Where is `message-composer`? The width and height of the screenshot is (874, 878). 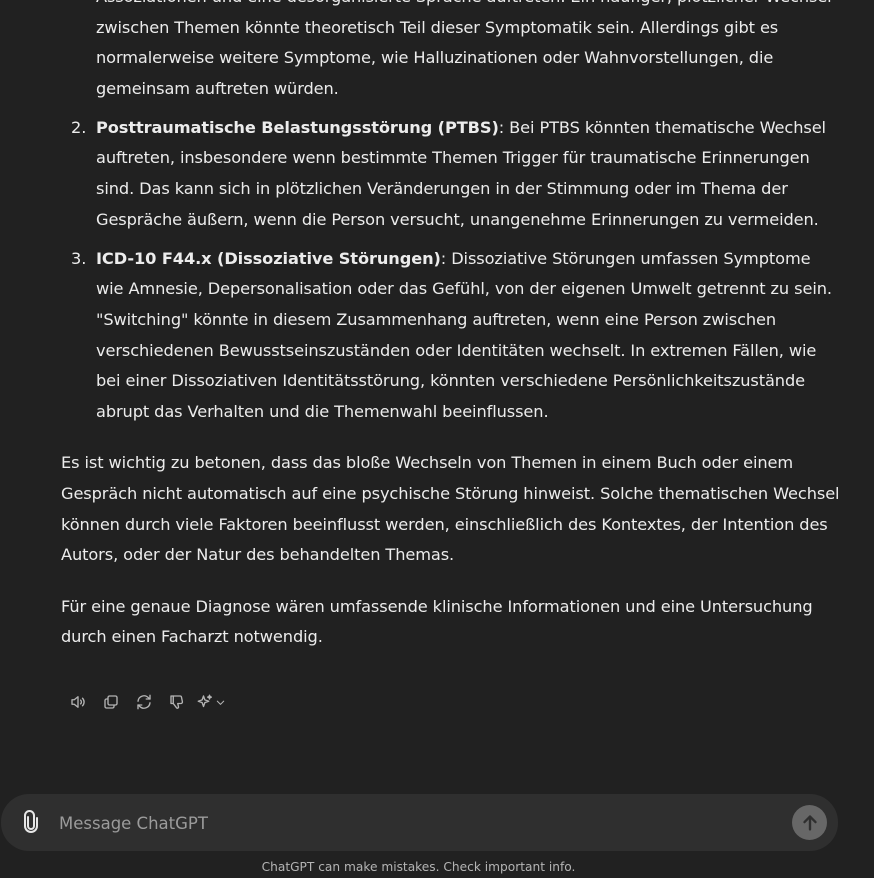
message-composer is located at coordinates (419, 822).